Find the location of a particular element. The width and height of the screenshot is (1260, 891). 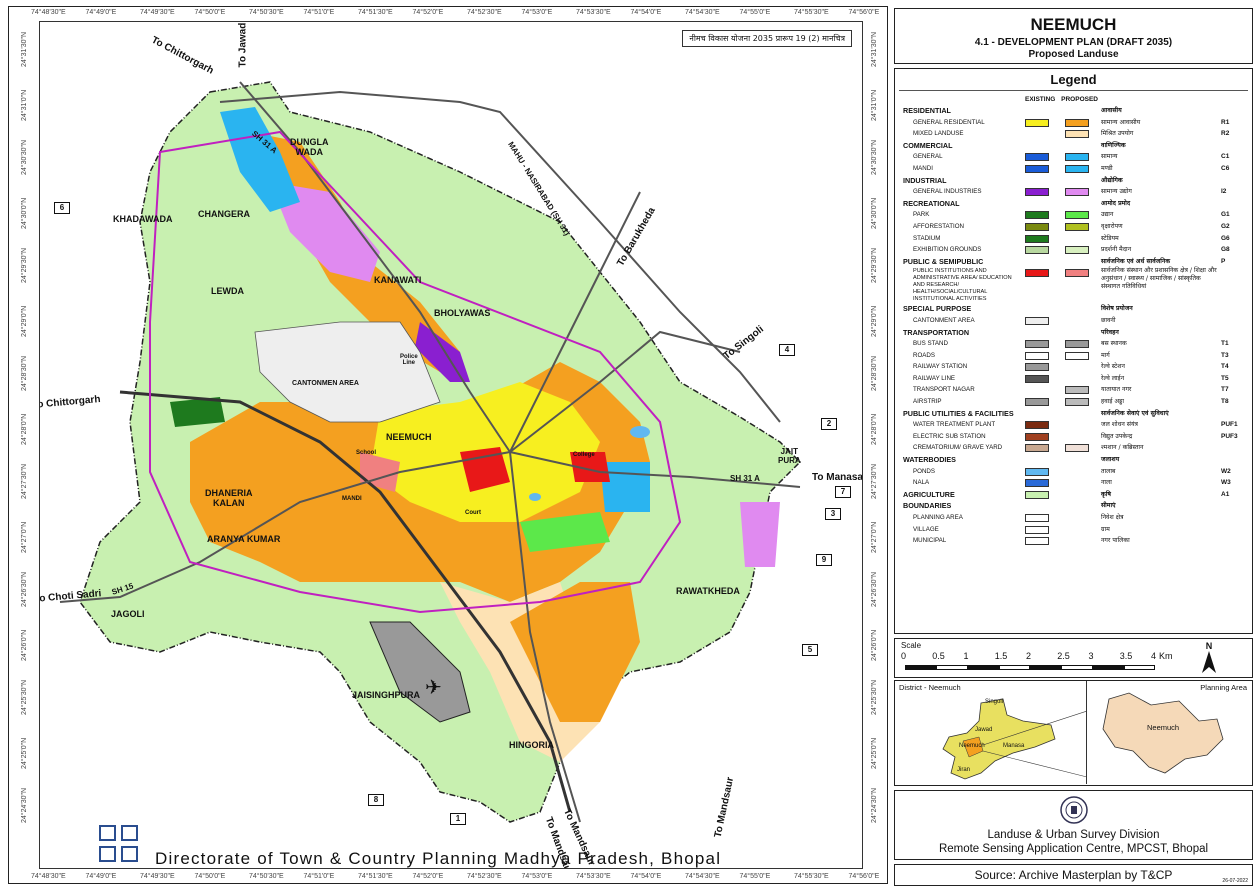

place-jaisinghpura: JAISINGHPURA is located at coordinates (386, 695).